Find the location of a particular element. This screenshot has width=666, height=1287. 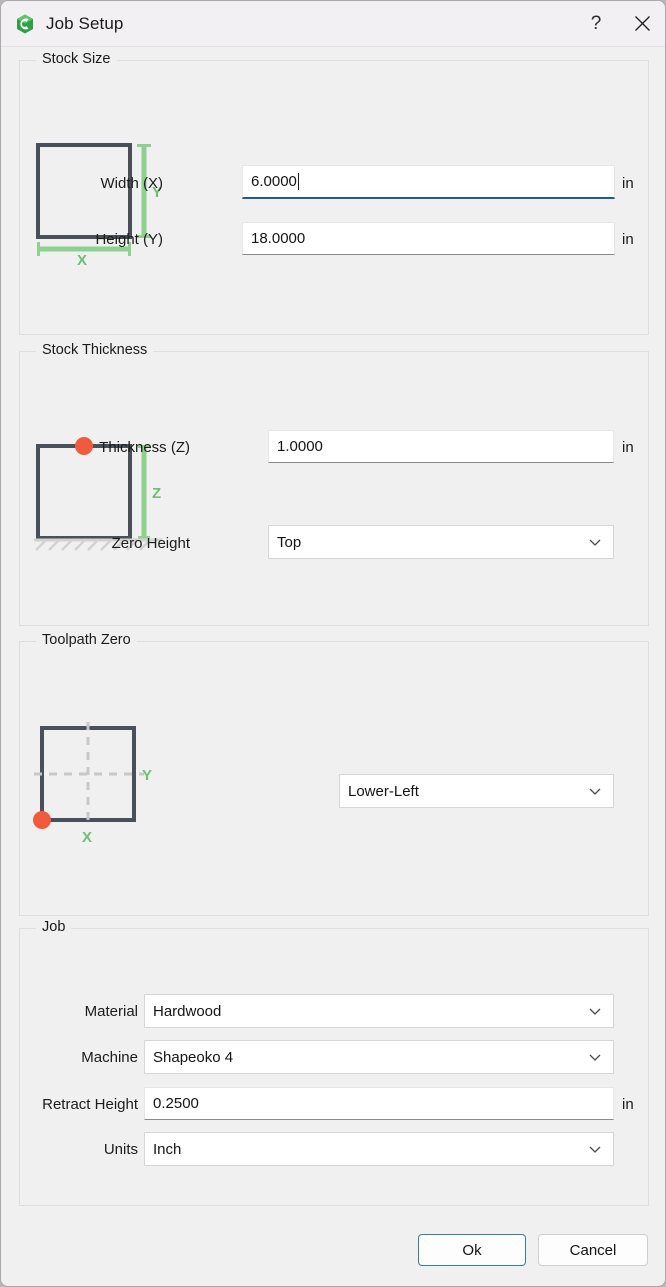

thickness-input: 1.0000 is located at coordinates (441, 446).